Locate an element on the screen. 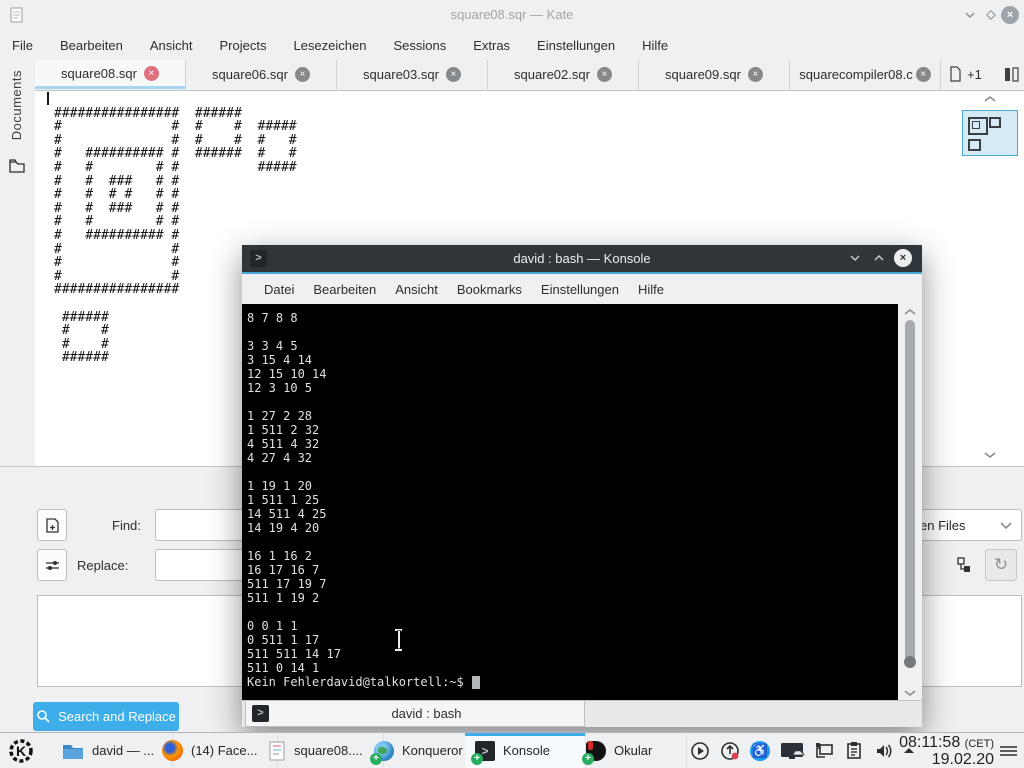 This screenshot has height=768, width=1024. kate-close-button: × is located at coordinates (1010, 15).